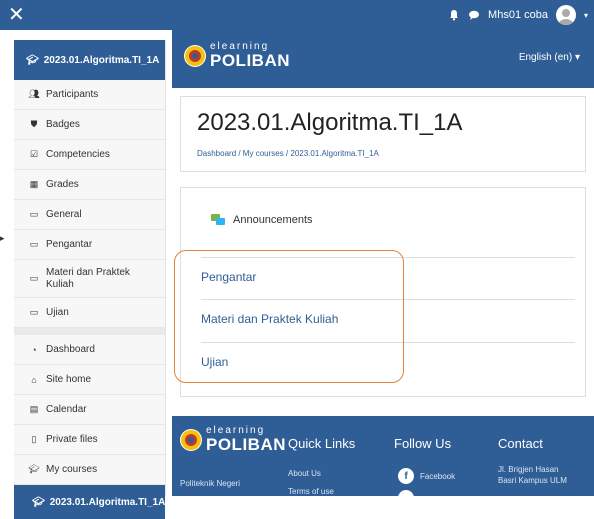 The height and width of the screenshot is (519, 594). I want to click on language-selector: English (en) ▾, so click(549, 57).